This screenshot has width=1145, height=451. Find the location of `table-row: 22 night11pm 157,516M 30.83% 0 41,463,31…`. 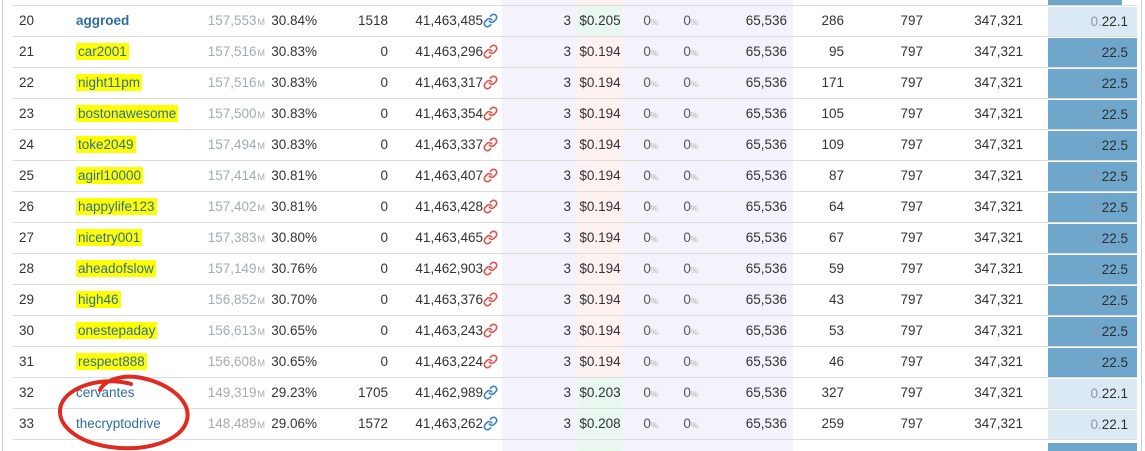

table-row: 22 night11pm 157,516M 30.83% 0 41,463,31… is located at coordinates (575, 83).